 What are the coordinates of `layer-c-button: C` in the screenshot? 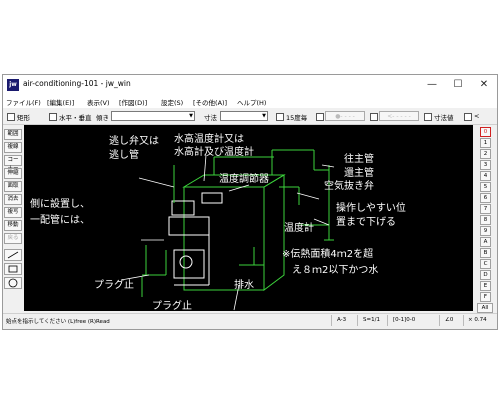 It's located at (485, 264).